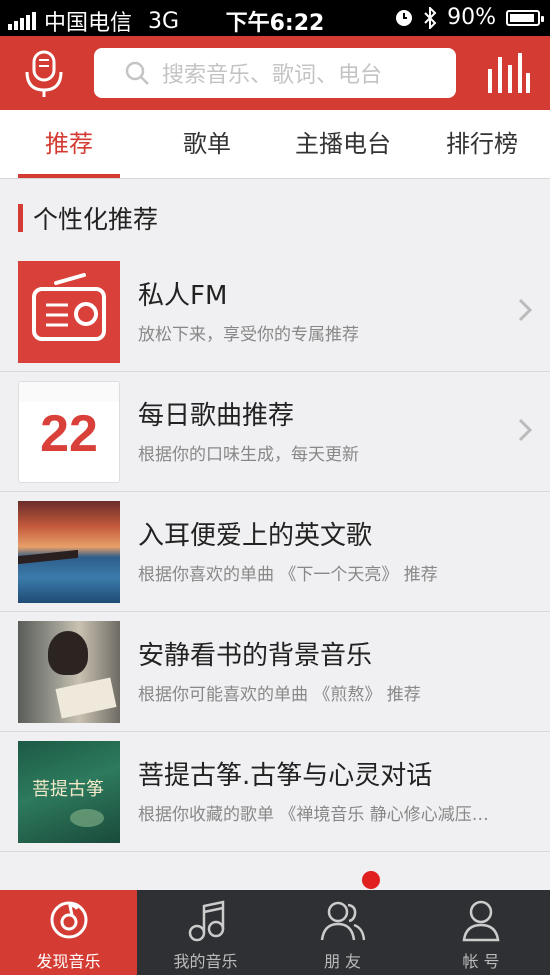 Image resolution: width=550 pixels, height=975 pixels. Describe the element at coordinates (275, 312) in the screenshot. I see `list-item-personal-fm: 私人FM 放松下来，享受你的专属推荐` at that location.